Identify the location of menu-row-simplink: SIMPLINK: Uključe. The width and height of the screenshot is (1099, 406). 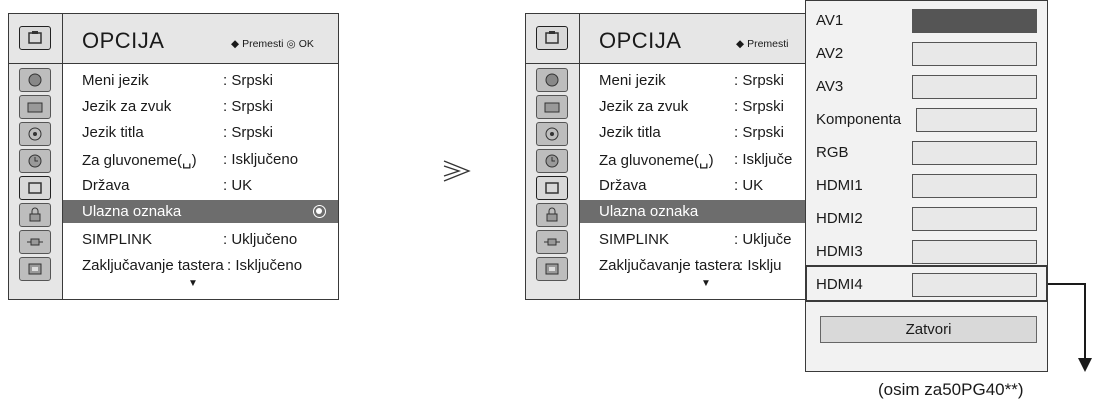
(697, 239).